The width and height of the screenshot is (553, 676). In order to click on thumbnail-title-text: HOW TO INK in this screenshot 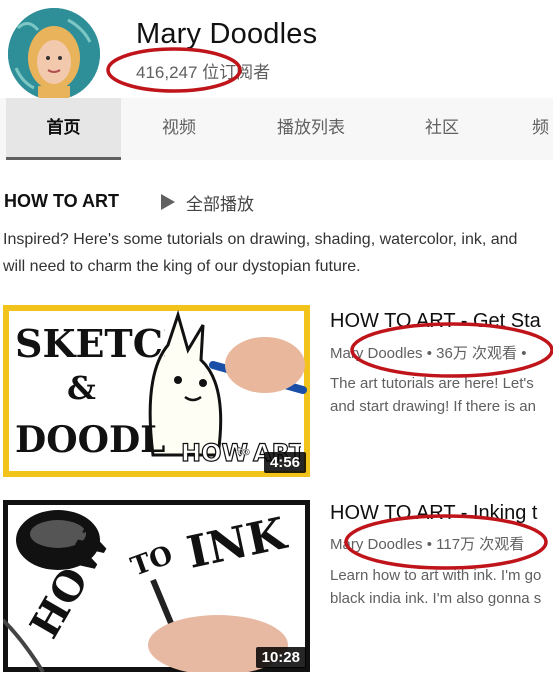, I will do `click(157, 577)`.